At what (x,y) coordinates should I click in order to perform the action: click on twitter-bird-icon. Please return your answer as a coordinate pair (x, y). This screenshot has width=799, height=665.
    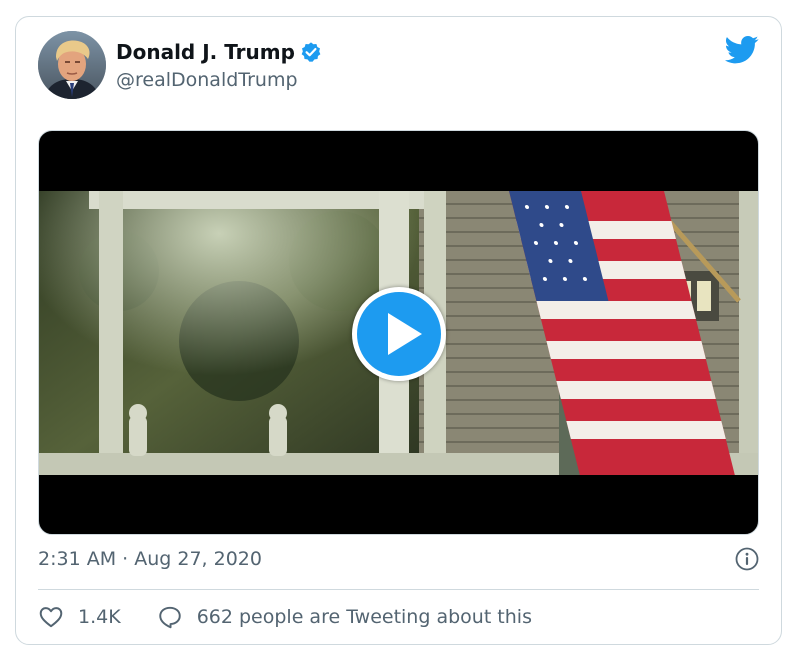
    Looking at the image, I should click on (742, 50).